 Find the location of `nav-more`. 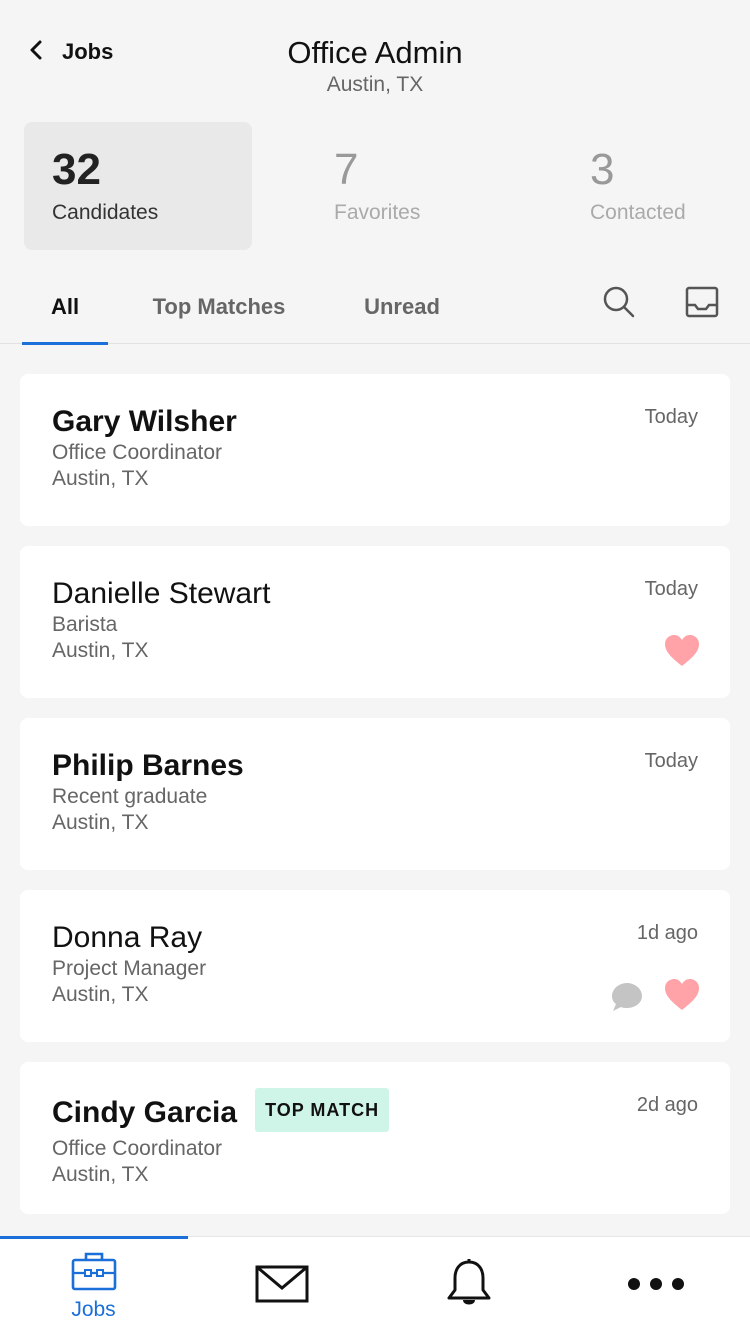

nav-more is located at coordinates (655, 1285).